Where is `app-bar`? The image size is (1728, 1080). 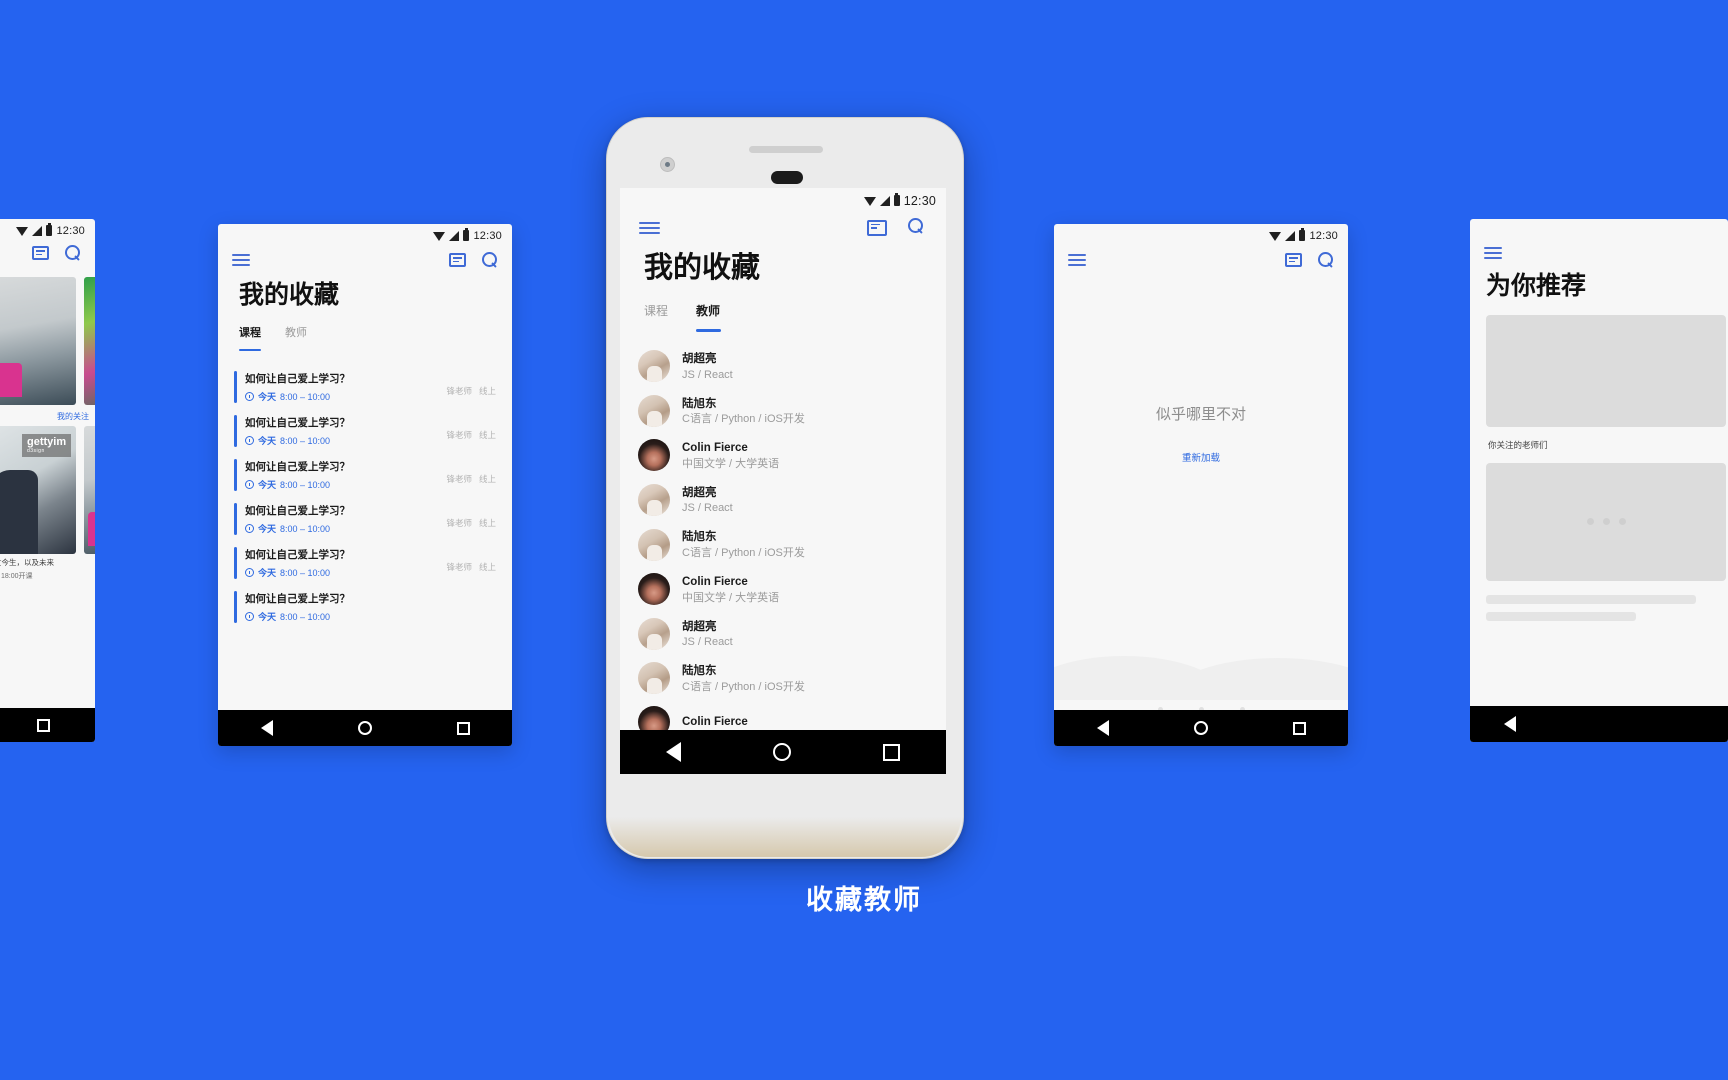 app-bar is located at coordinates (1599, 249).